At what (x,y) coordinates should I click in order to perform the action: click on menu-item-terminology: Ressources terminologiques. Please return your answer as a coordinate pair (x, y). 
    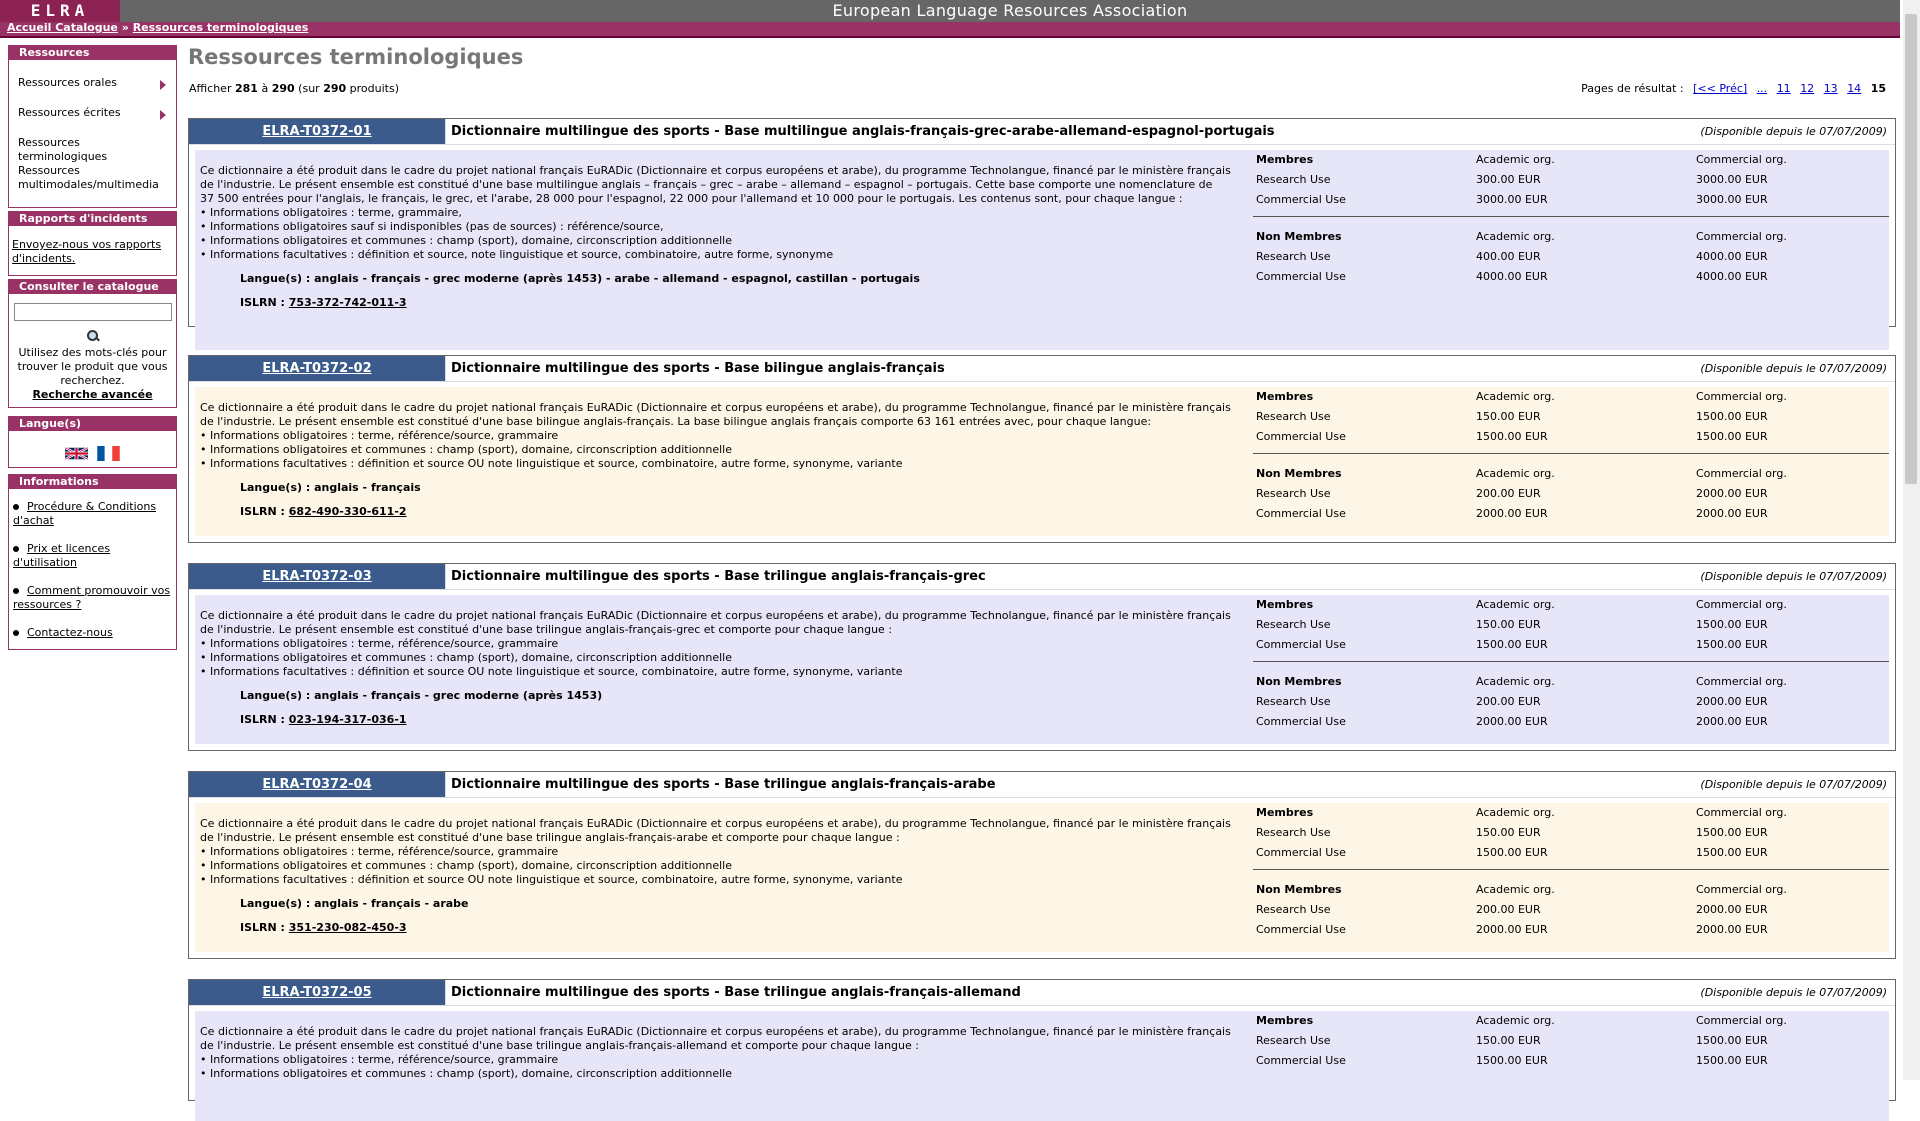
    Looking at the image, I should click on (92, 150).